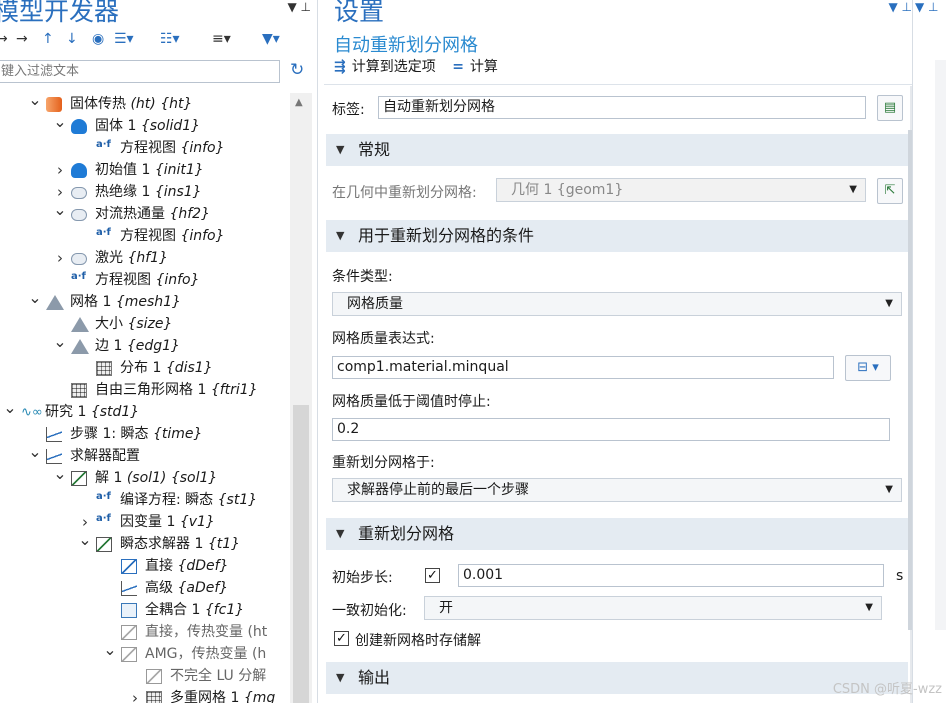 The image size is (946, 703). Describe the element at coordinates (301, 398) in the screenshot. I see `tree-scrollbar: ▲` at that location.